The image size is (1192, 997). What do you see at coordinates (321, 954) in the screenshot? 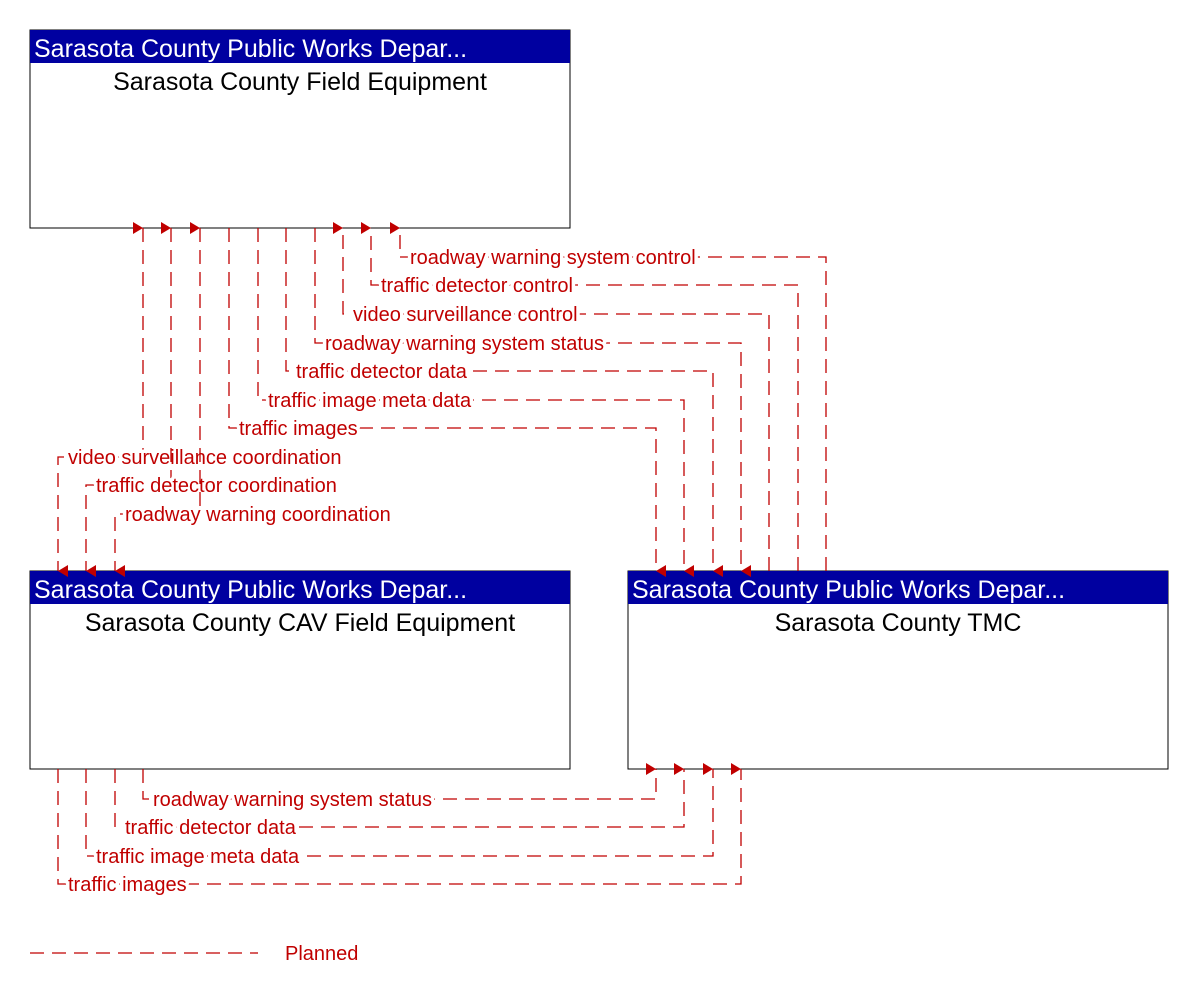
I see `legend-planned-label: Planned` at bounding box center [321, 954].